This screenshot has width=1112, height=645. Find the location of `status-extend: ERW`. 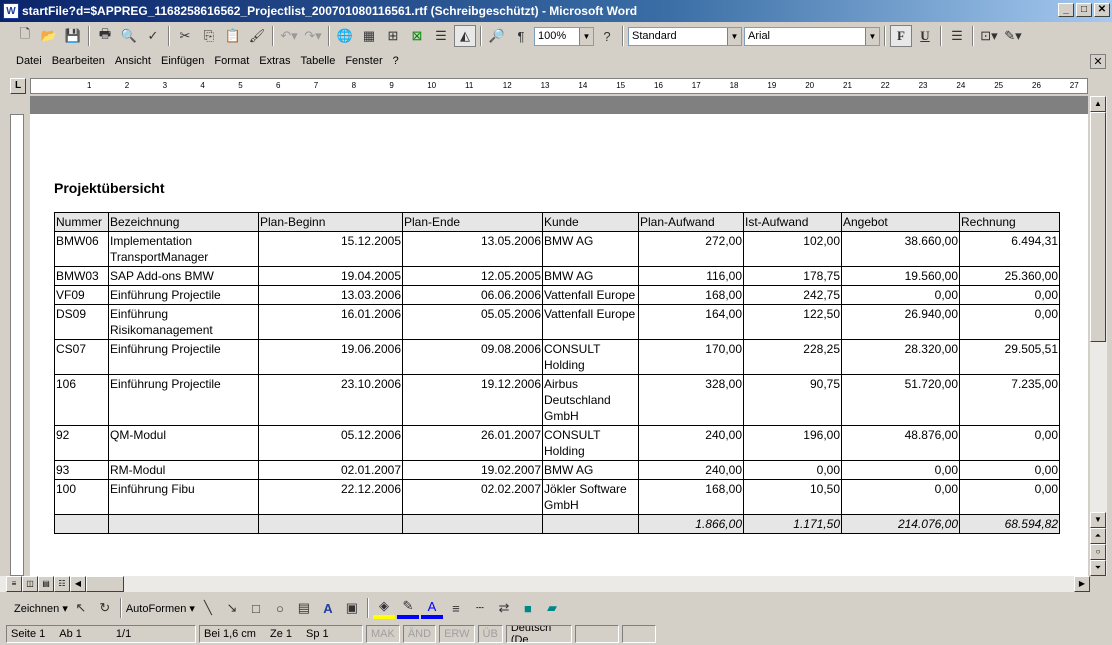

status-extend: ERW is located at coordinates (457, 633).